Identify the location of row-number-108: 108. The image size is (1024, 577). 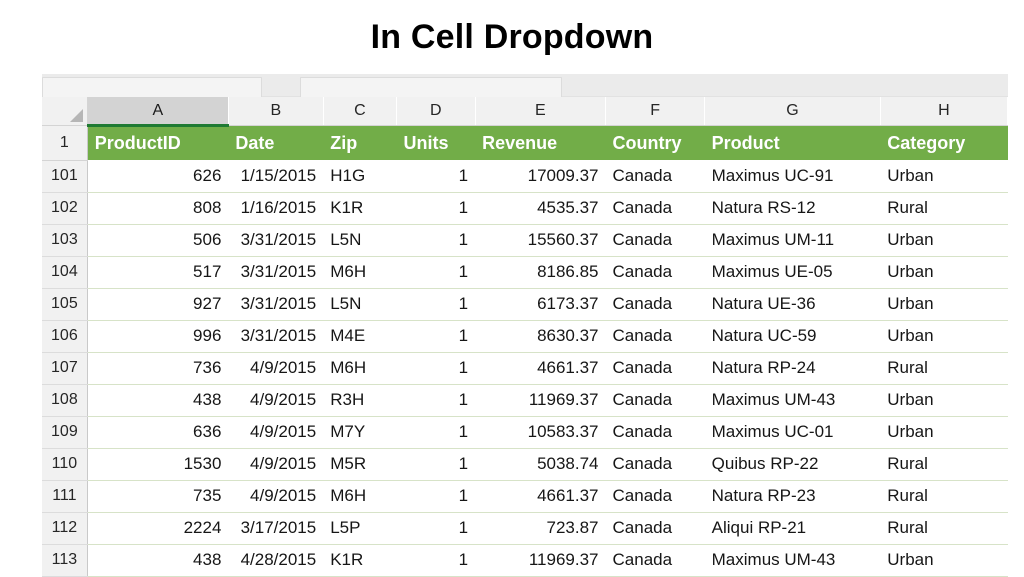
(65, 400).